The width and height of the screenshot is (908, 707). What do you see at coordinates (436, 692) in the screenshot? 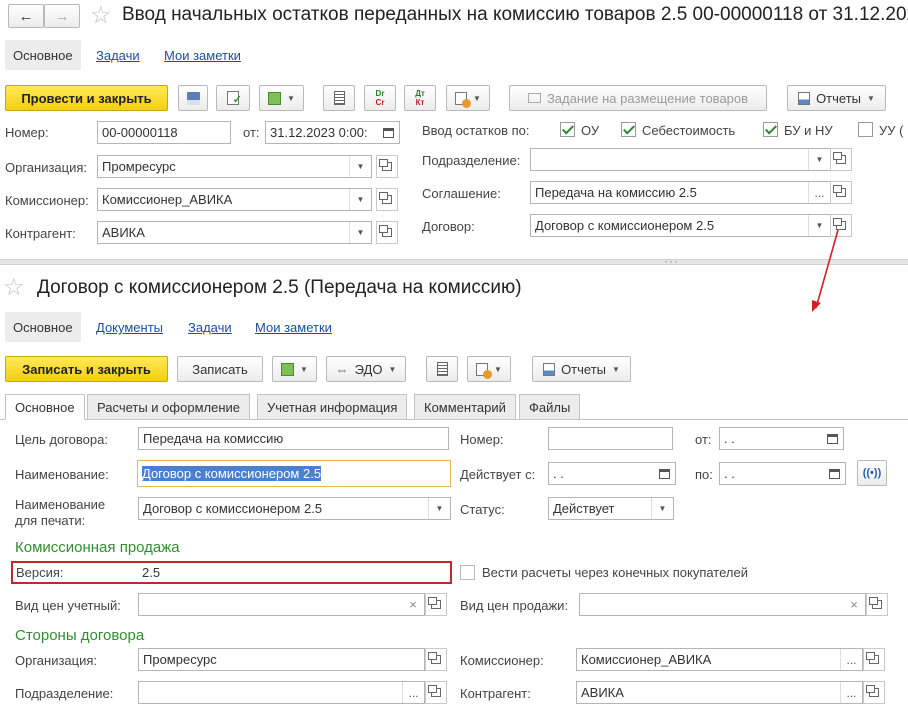
I see `doc2-dept-open-button` at bounding box center [436, 692].